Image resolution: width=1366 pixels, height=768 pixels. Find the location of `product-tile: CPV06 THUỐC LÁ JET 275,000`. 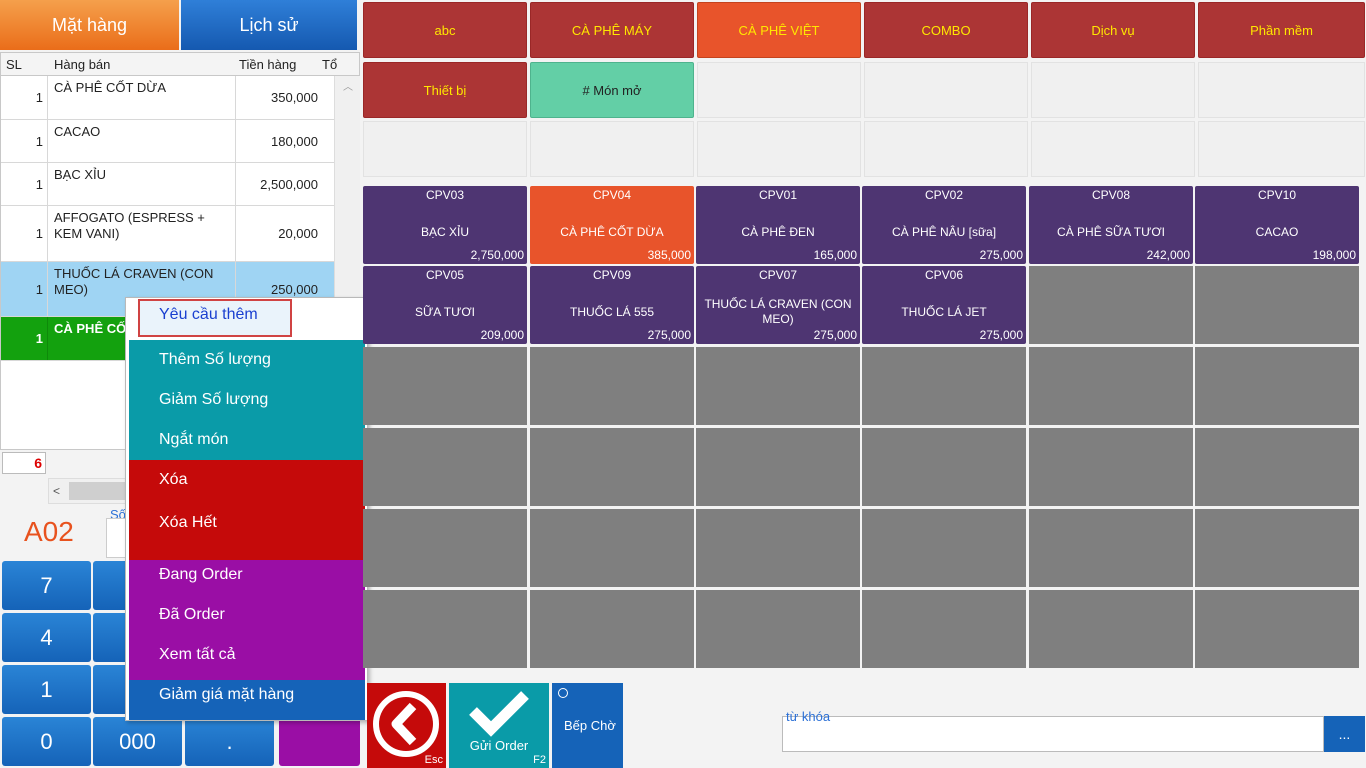

product-tile: CPV06 THUỐC LÁ JET 275,000 is located at coordinates (944, 305).